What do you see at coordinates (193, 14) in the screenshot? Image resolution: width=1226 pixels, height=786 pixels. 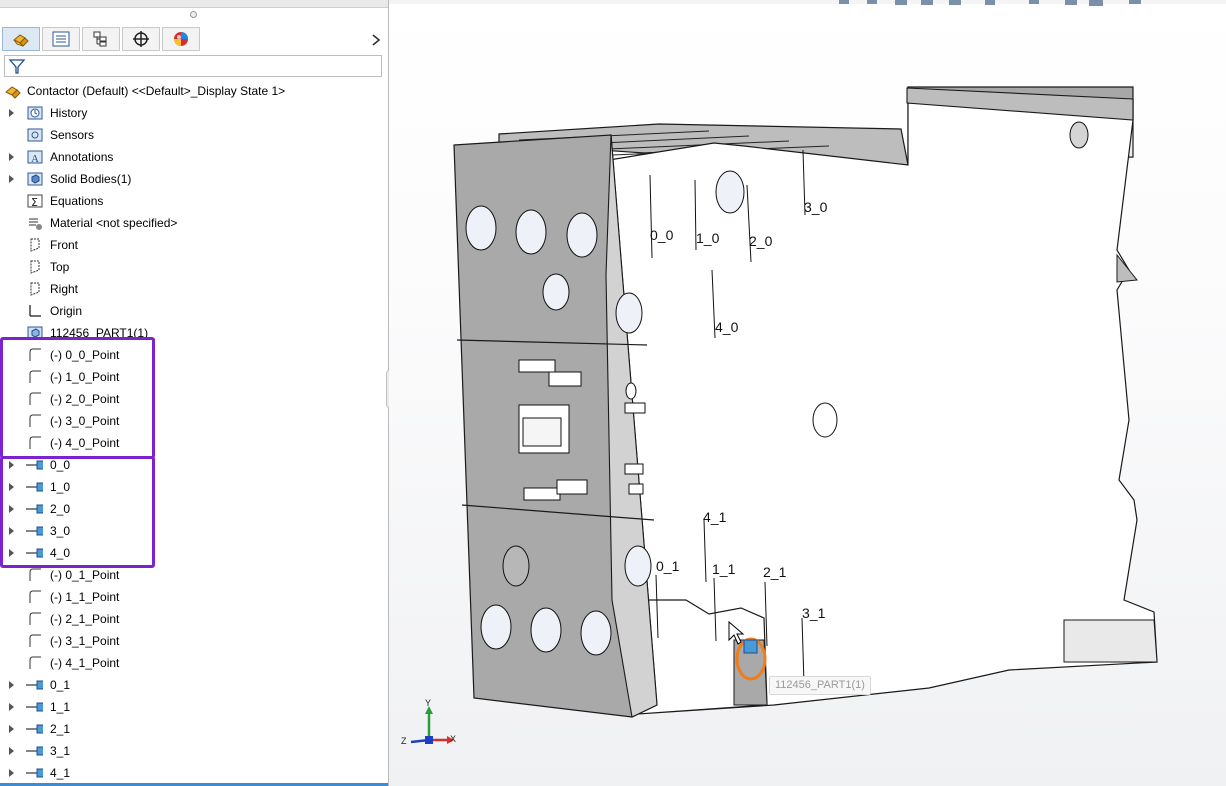 I see `panel-grip` at bounding box center [193, 14].